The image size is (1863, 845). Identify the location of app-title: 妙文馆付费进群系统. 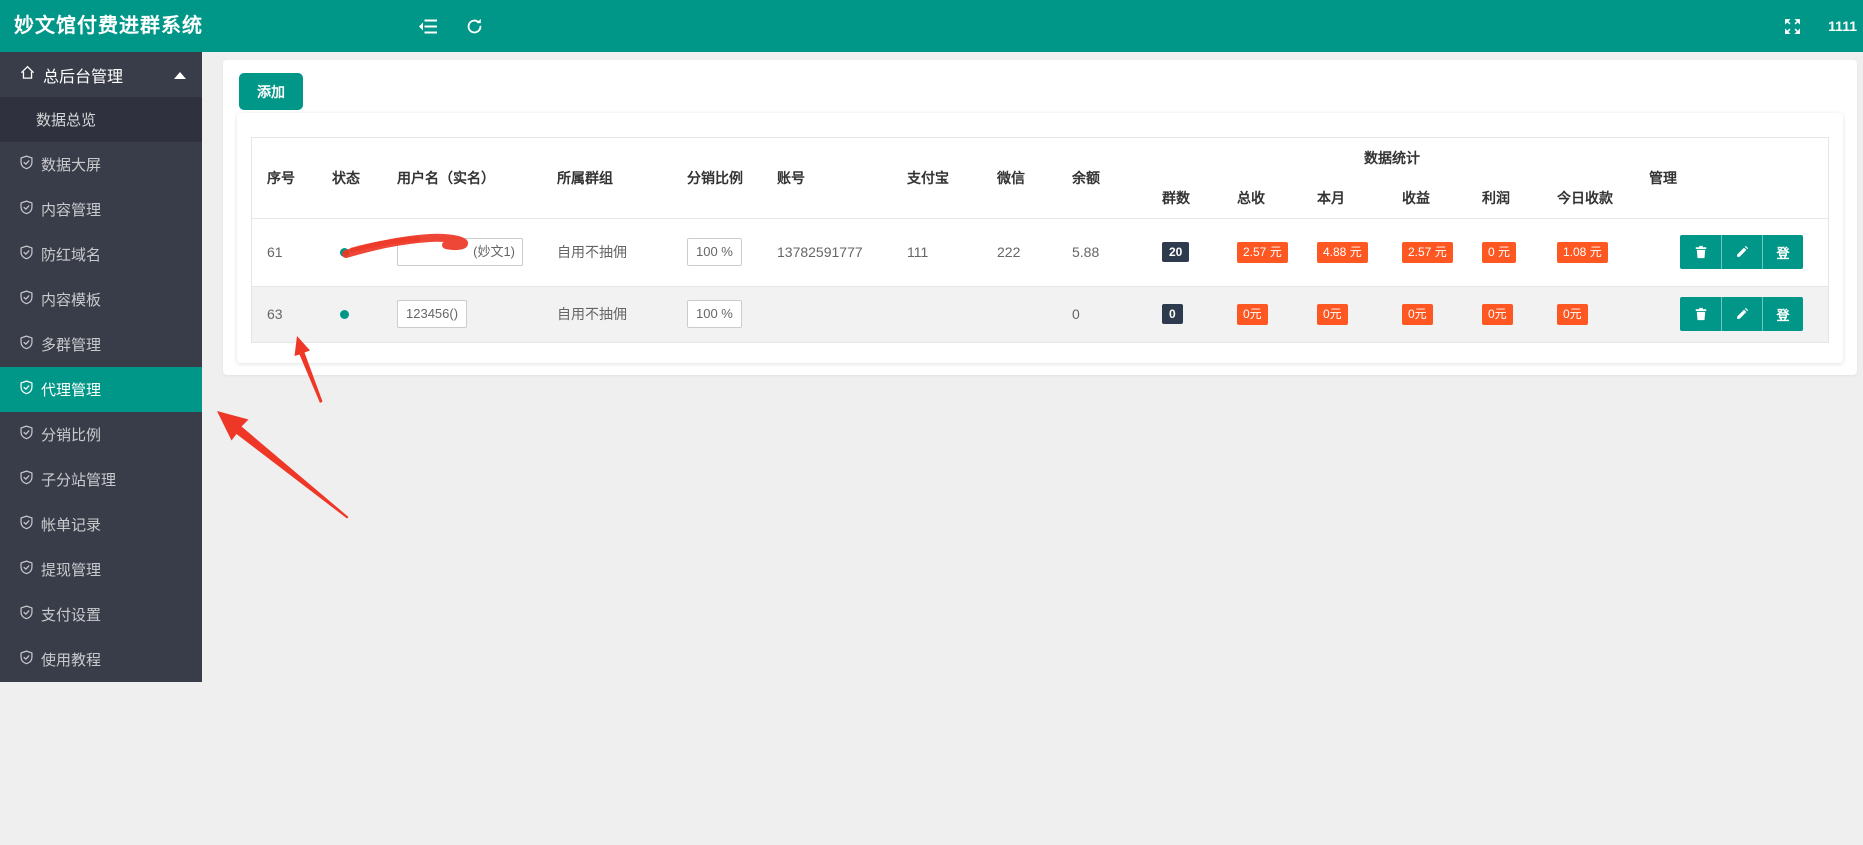
(108, 26).